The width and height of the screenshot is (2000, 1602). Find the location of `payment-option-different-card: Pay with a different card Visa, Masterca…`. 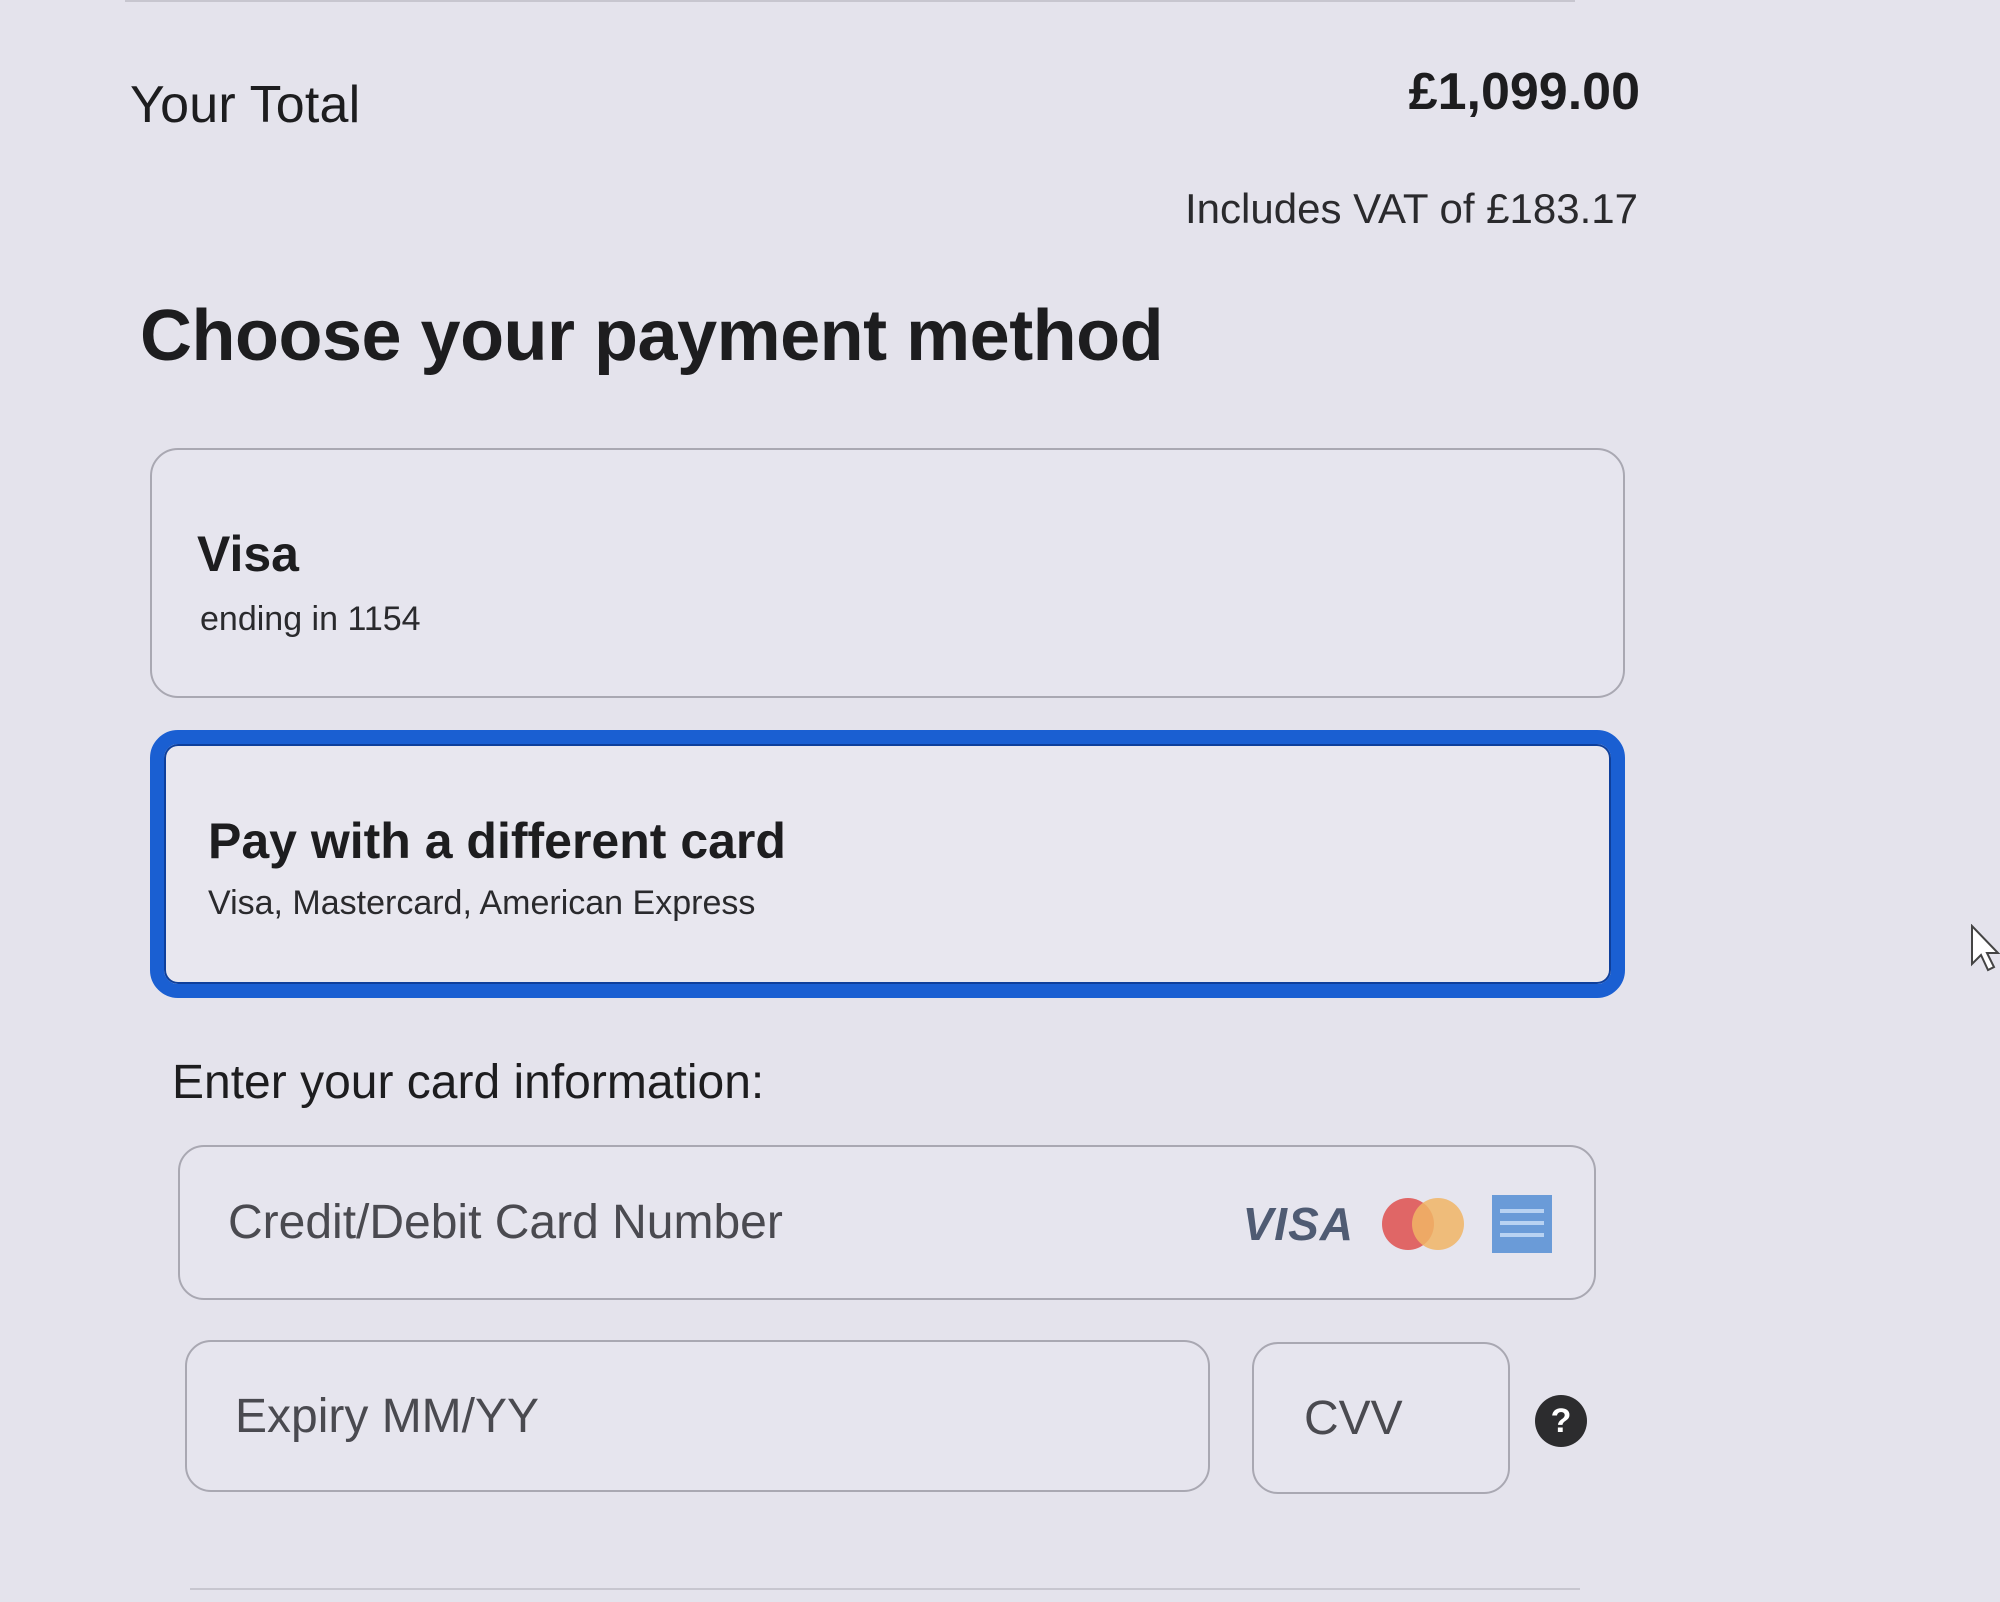

payment-option-different-card: Pay with a different card Visa, Masterca… is located at coordinates (887, 864).